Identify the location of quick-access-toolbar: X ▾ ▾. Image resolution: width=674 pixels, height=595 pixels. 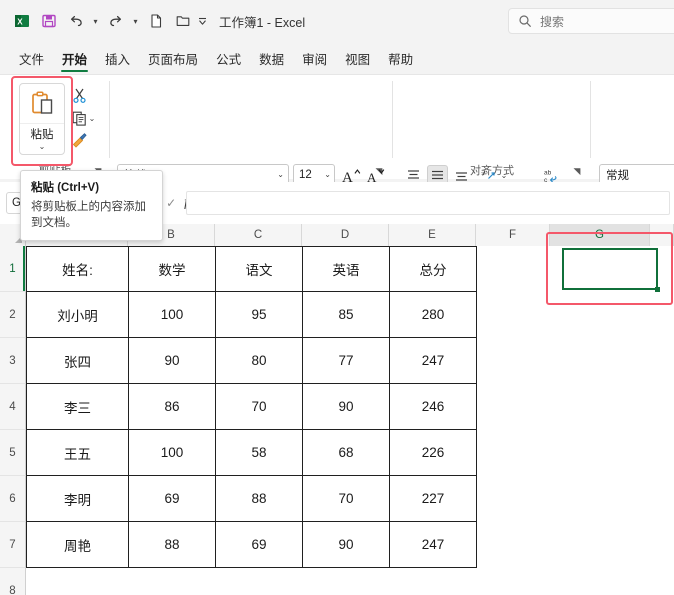
(104, 21).